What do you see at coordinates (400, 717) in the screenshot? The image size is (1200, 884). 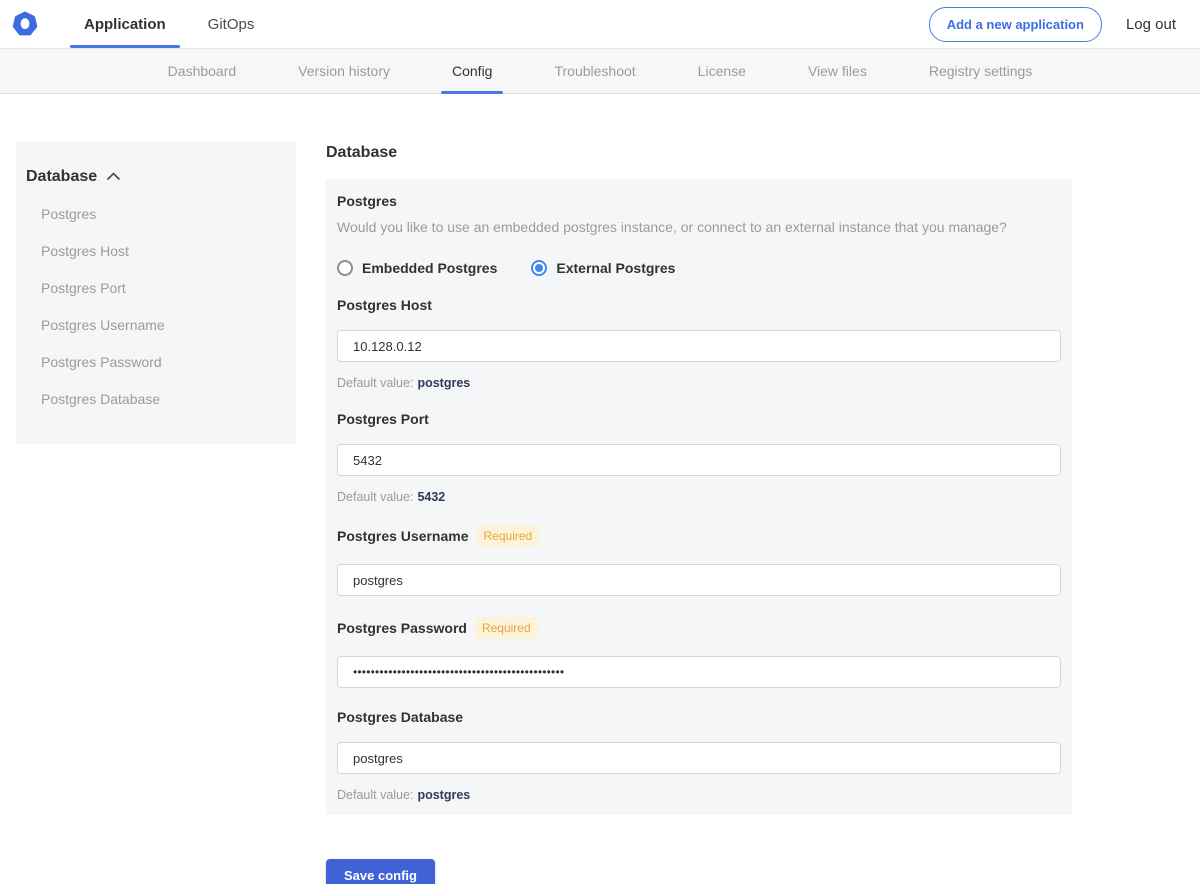 I see `field-label: Postgres Database` at bounding box center [400, 717].